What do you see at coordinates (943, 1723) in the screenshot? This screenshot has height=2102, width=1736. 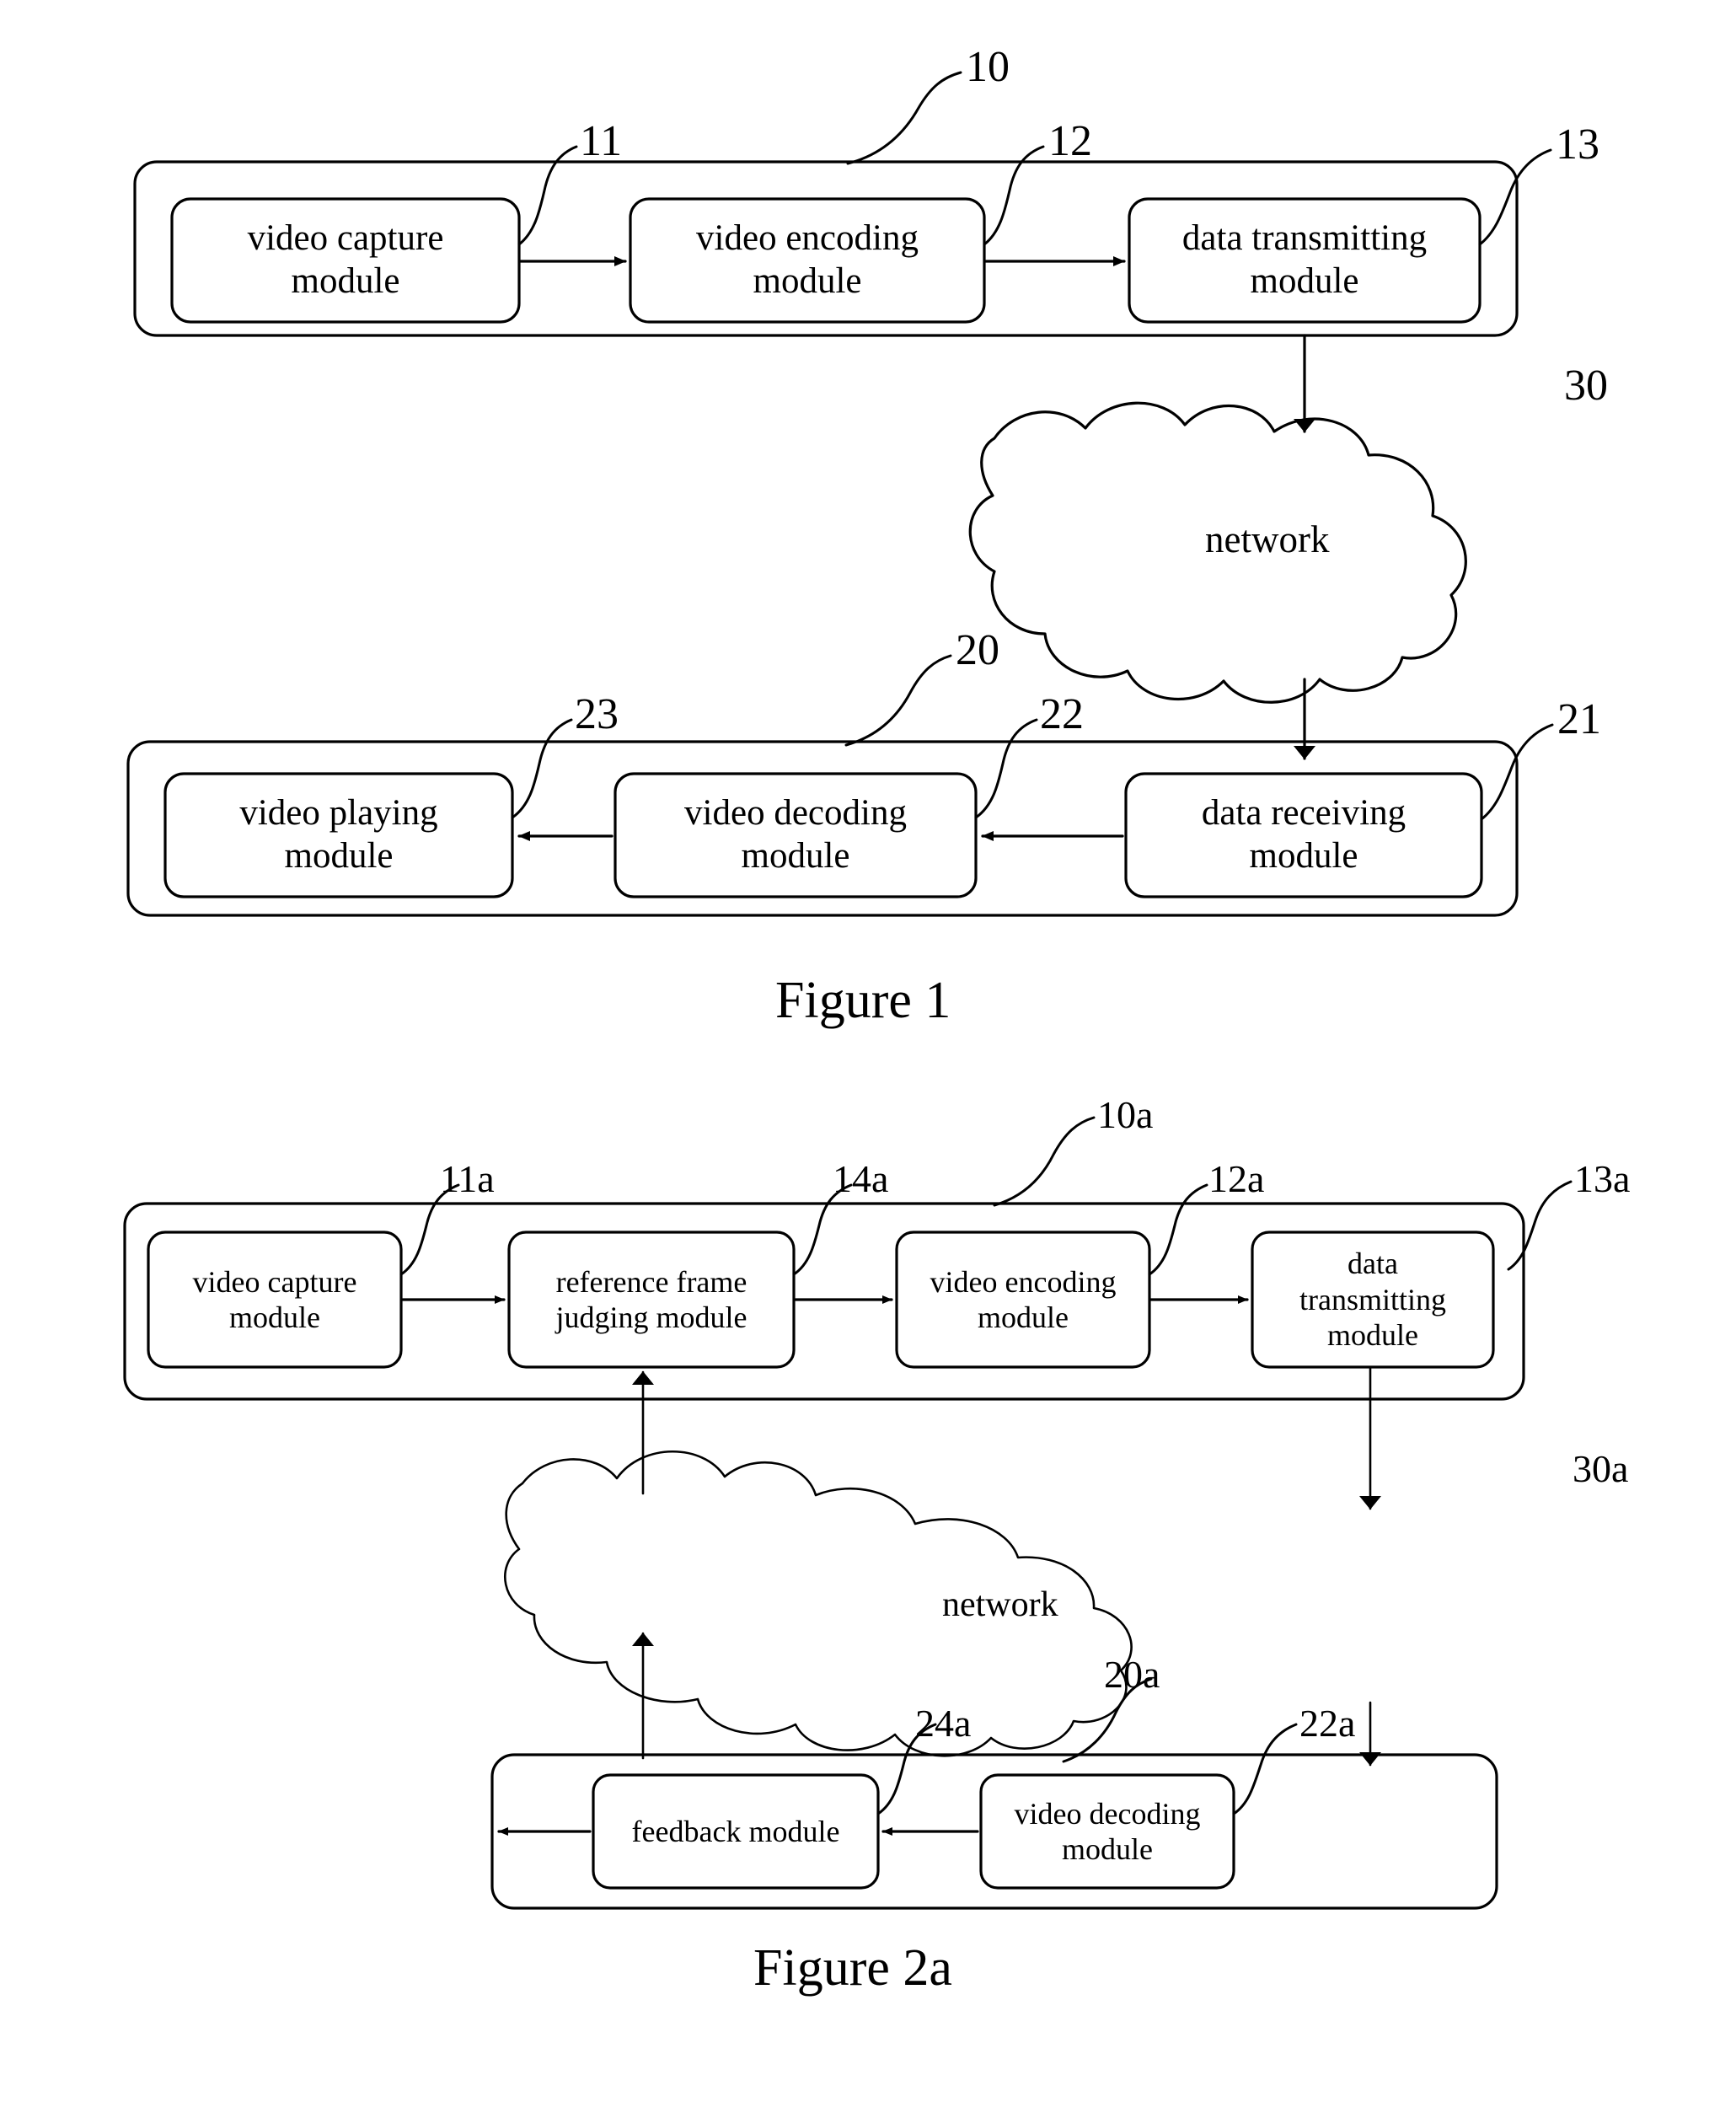 I see `fig2a-ref-24a: 24a` at bounding box center [943, 1723].